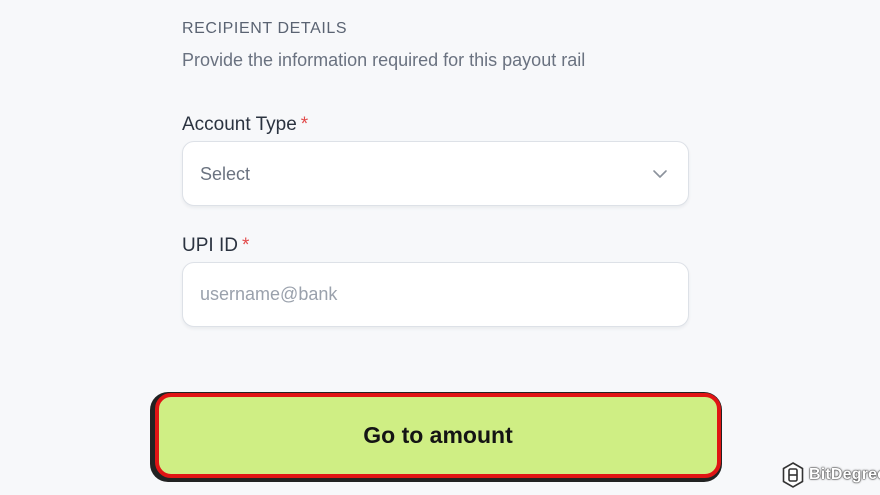  I want to click on account-type-select: Select, so click(435, 173).